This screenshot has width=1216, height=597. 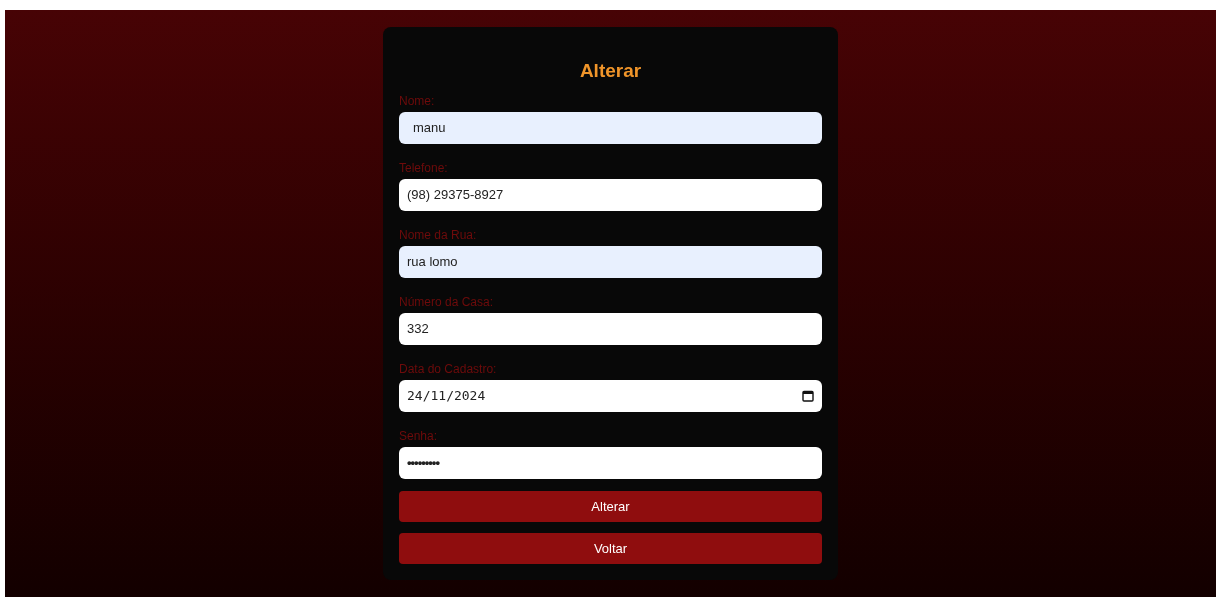 What do you see at coordinates (456, 195) in the screenshot?
I see `field-value: (98) 29375-8927` at bounding box center [456, 195].